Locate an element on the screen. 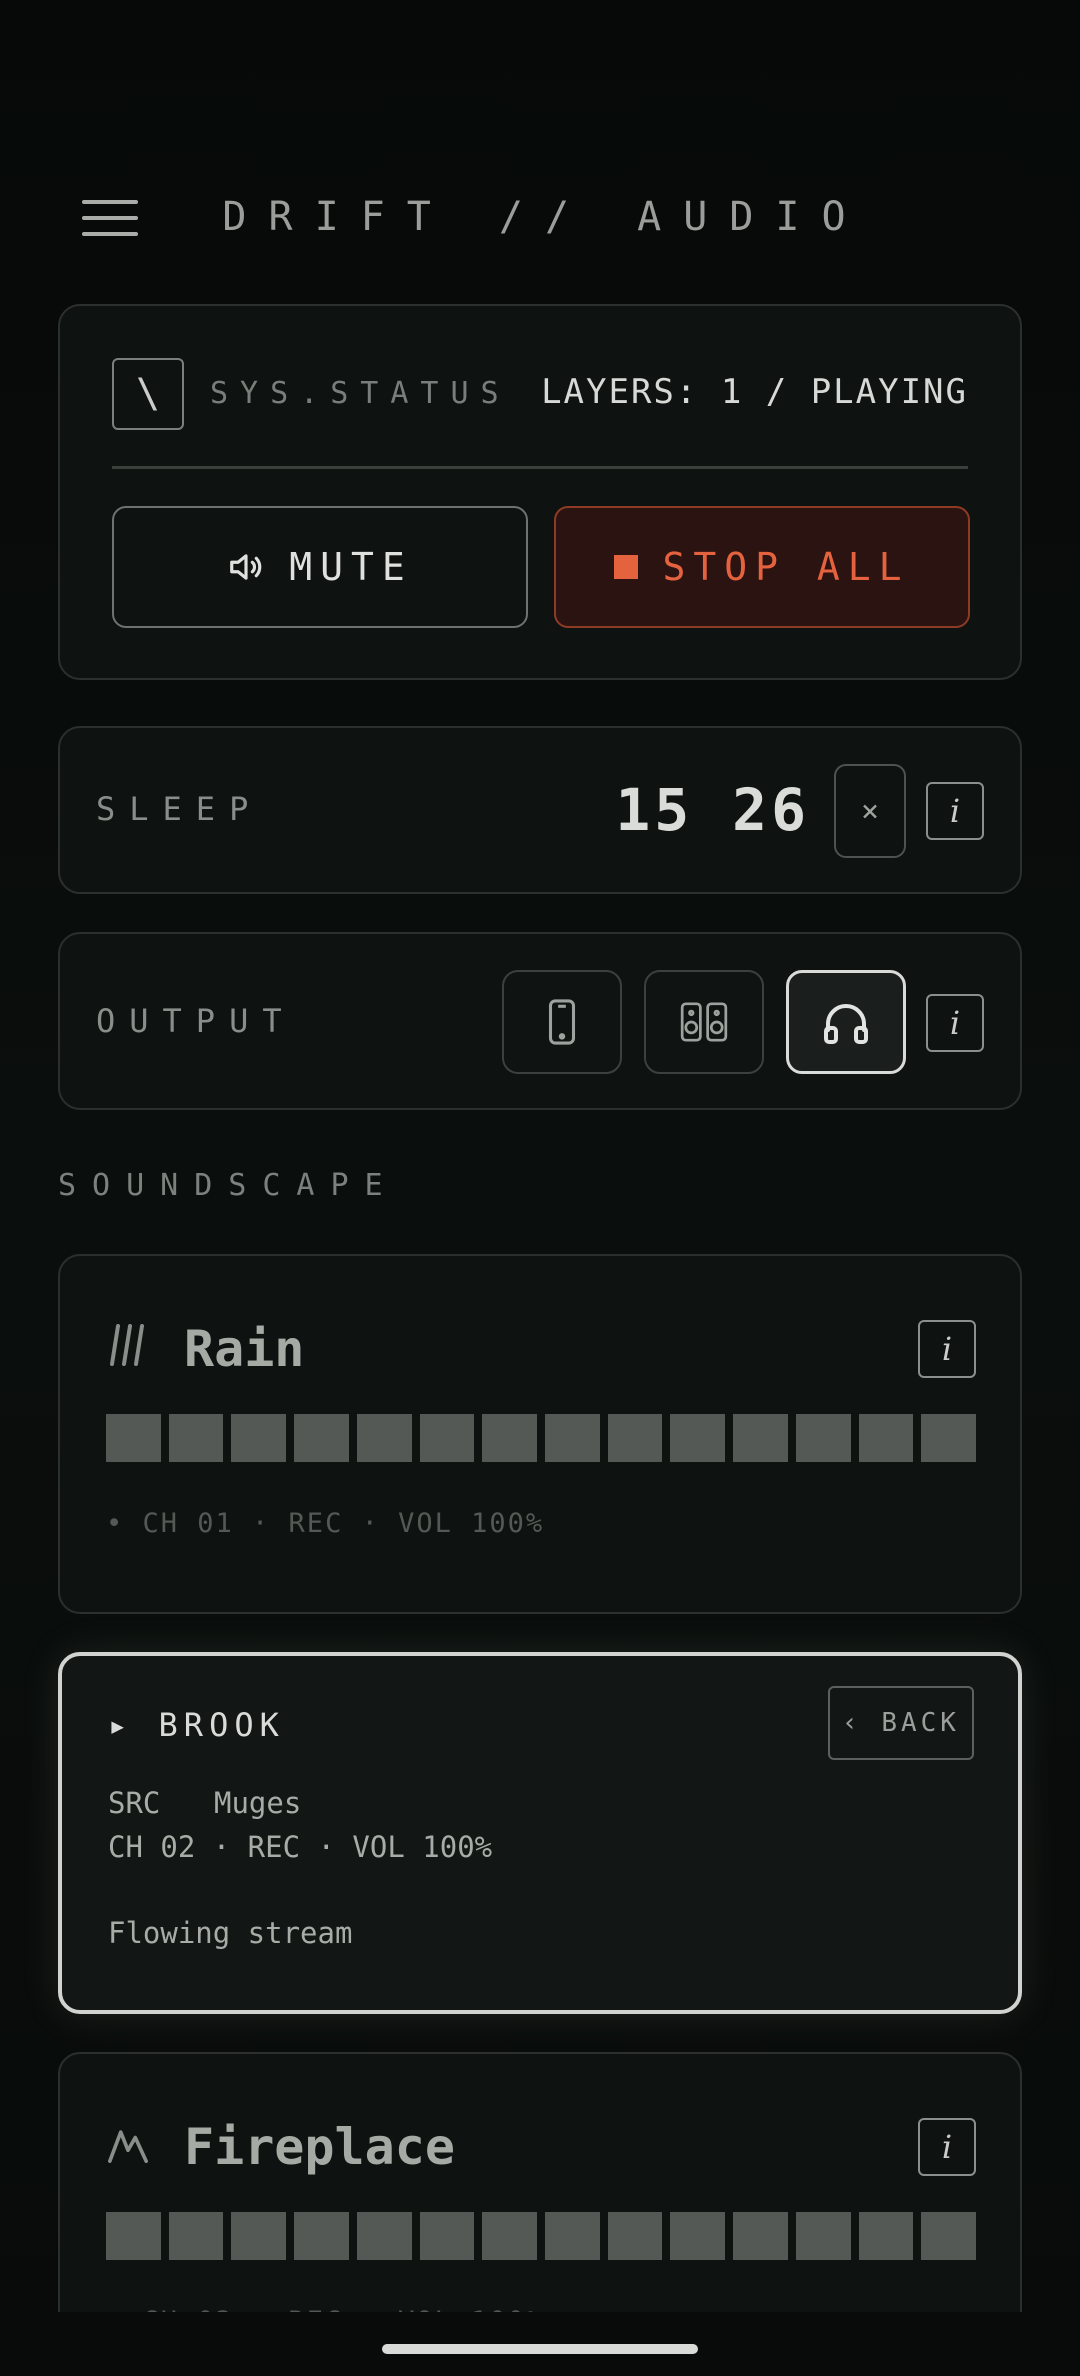 The width and height of the screenshot is (1080, 2376). source-line: SRC Muges is located at coordinates (204, 1803).